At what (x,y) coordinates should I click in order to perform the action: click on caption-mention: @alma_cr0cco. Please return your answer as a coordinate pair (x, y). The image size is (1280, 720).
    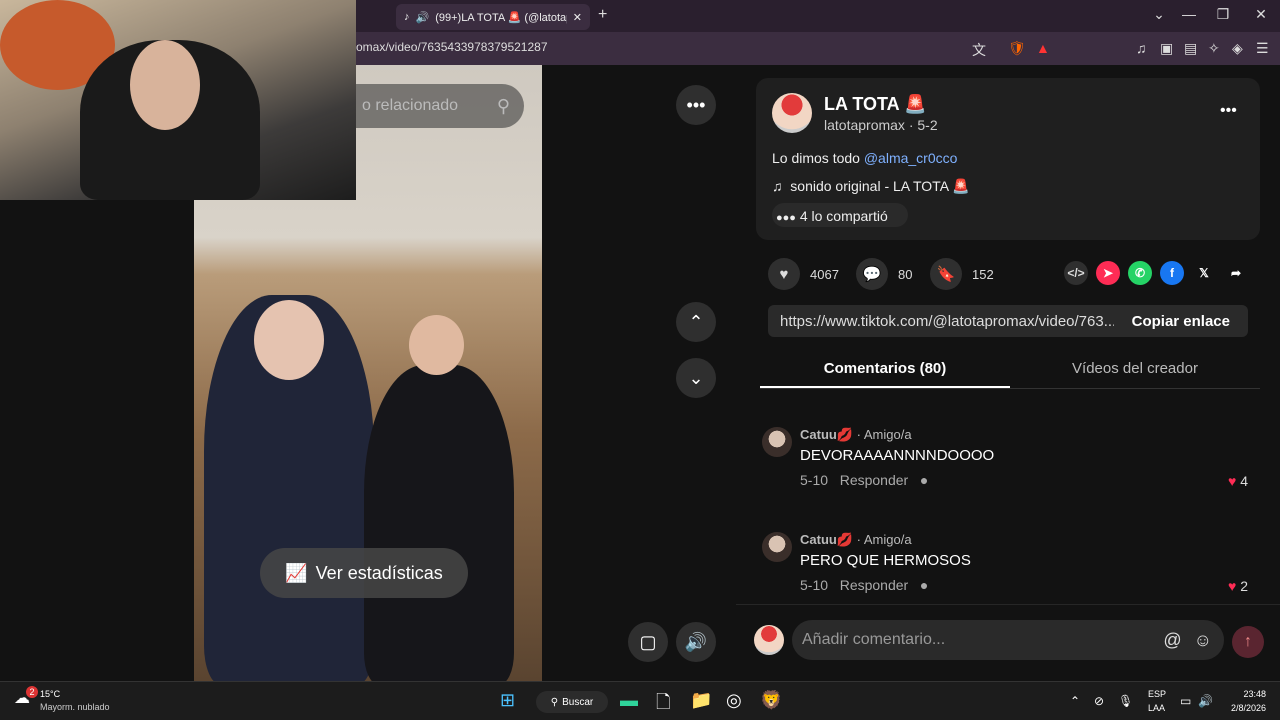
    Looking at the image, I should click on (911, 158).